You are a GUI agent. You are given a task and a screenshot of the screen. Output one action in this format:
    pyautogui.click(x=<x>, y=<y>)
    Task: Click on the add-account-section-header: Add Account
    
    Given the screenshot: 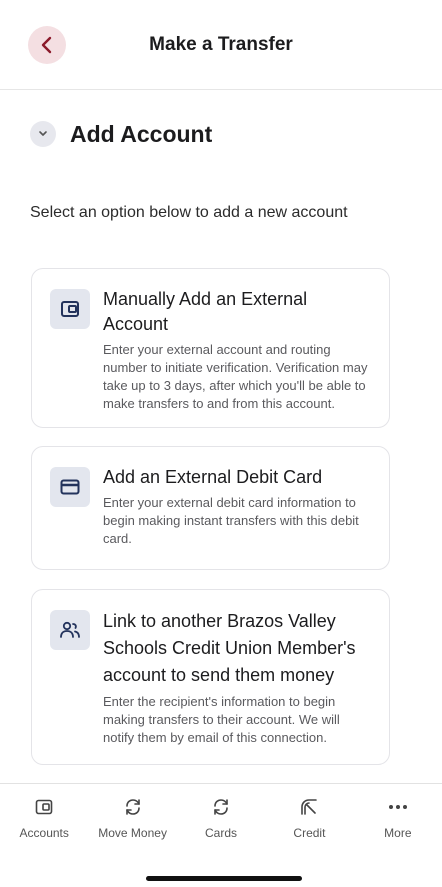 What is the action you would take?
    pyautogui.click(x=121, y=134)
    